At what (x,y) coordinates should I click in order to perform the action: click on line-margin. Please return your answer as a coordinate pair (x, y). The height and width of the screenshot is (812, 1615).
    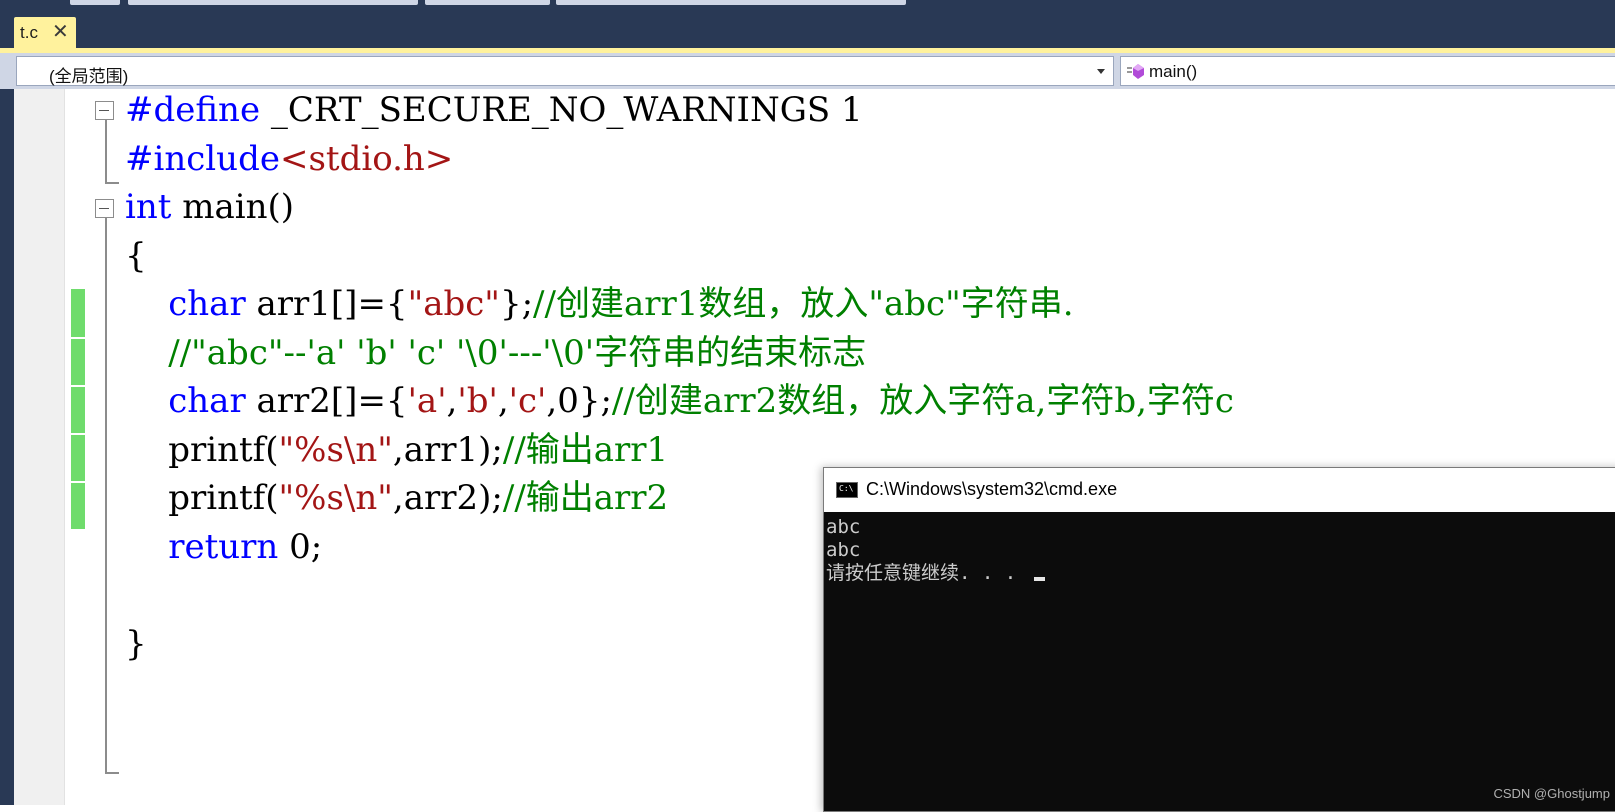
    Looking at the image, I should click on (39, 447).